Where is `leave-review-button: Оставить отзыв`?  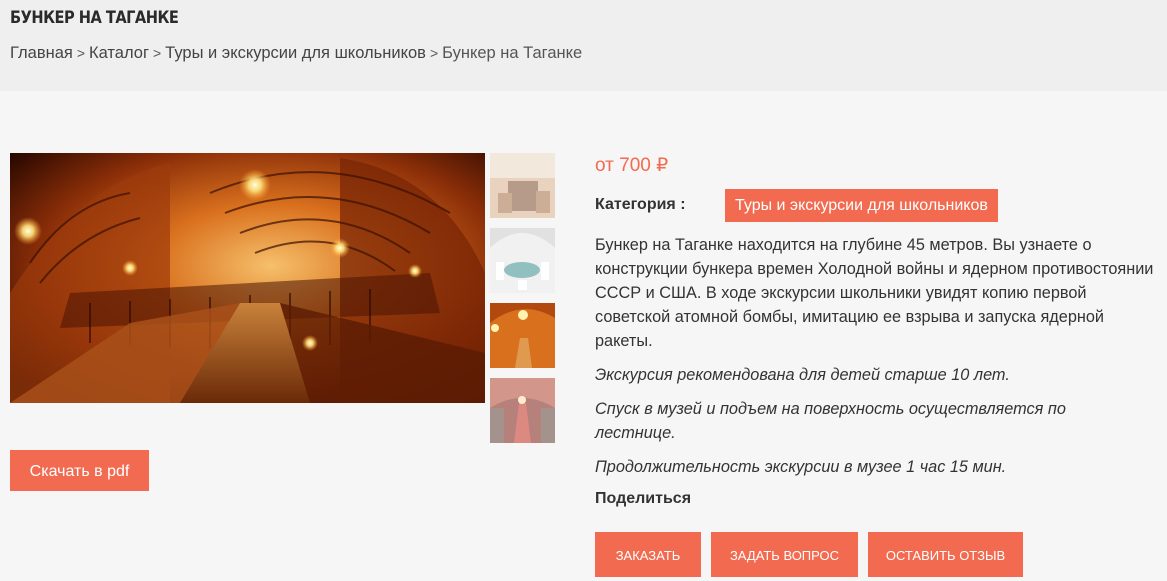 leave-review-button: Оставить отзыв is located at coordinates (945, 554).